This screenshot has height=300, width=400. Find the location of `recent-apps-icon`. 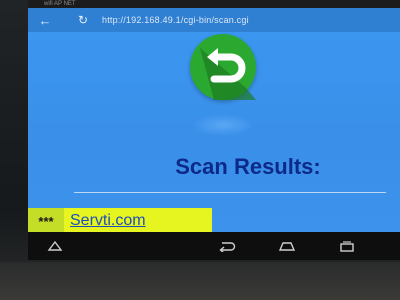

recent-apps-icon is located at coordinates (347, 246).